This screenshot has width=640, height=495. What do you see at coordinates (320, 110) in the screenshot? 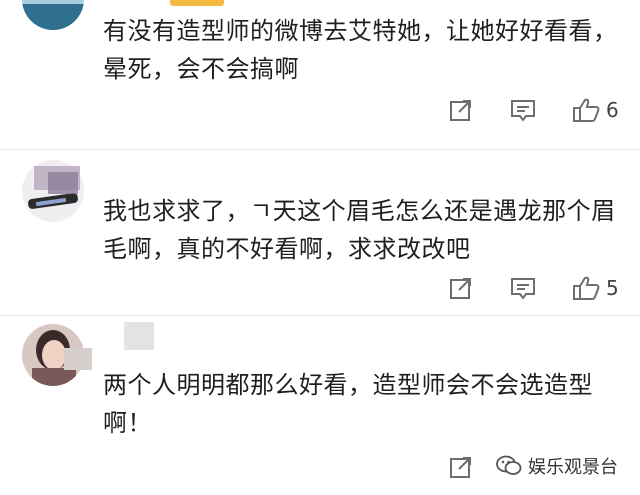
I see `comment-actions: 6` at bounding box center [320, 110].